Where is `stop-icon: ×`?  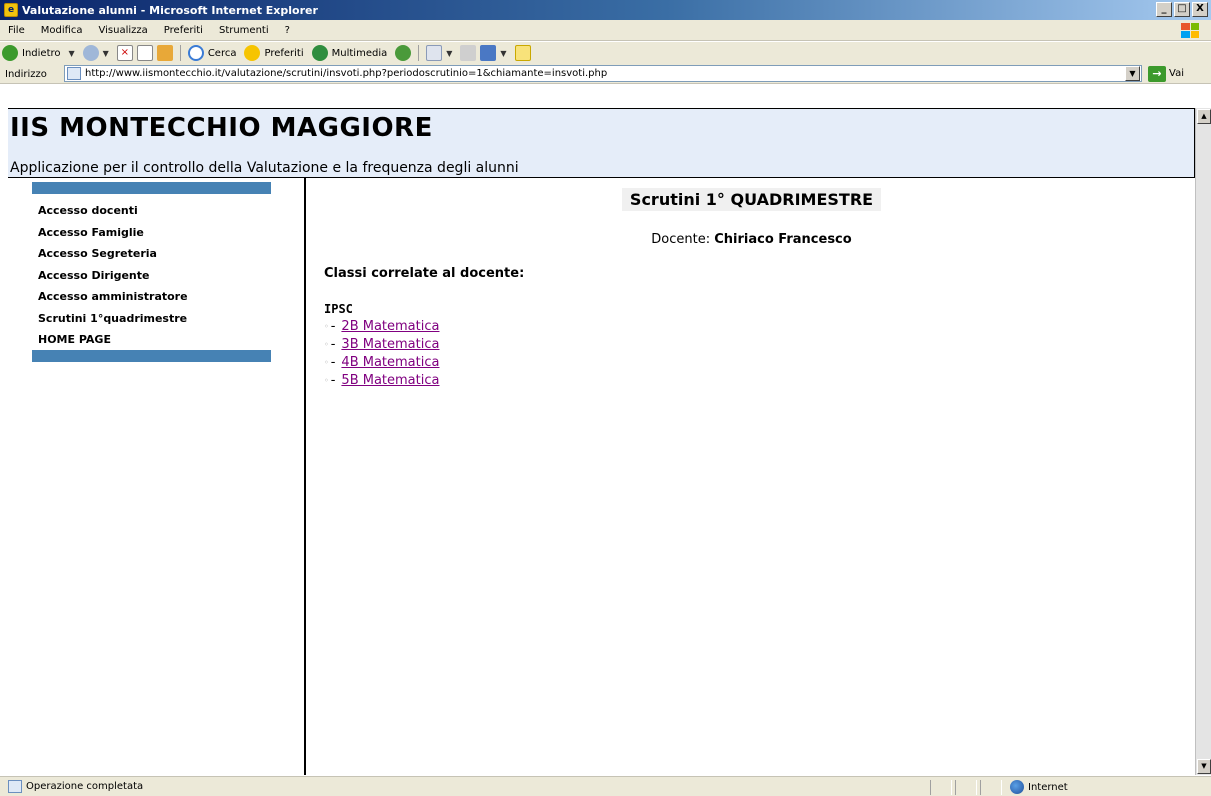
stop-icon: × is located at coordinates (124, 53).